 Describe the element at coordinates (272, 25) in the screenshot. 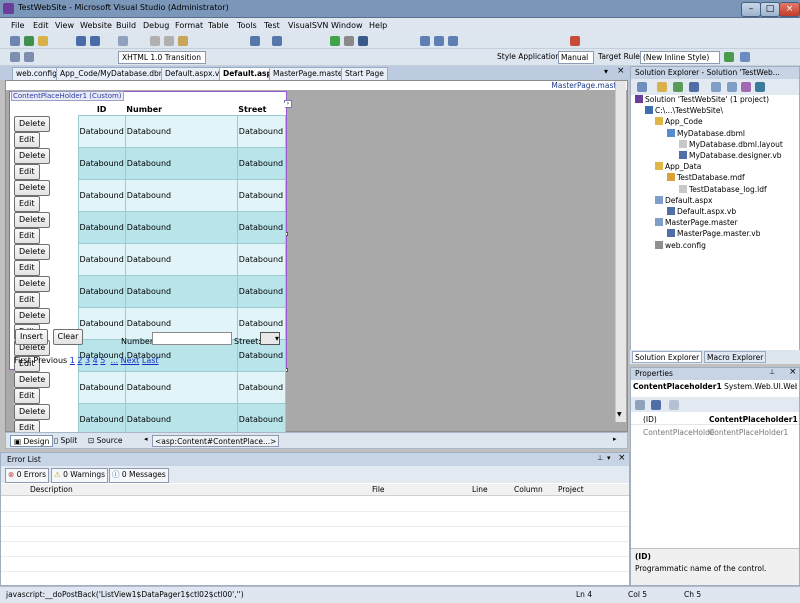

I see `menu-test: Test` at that location.